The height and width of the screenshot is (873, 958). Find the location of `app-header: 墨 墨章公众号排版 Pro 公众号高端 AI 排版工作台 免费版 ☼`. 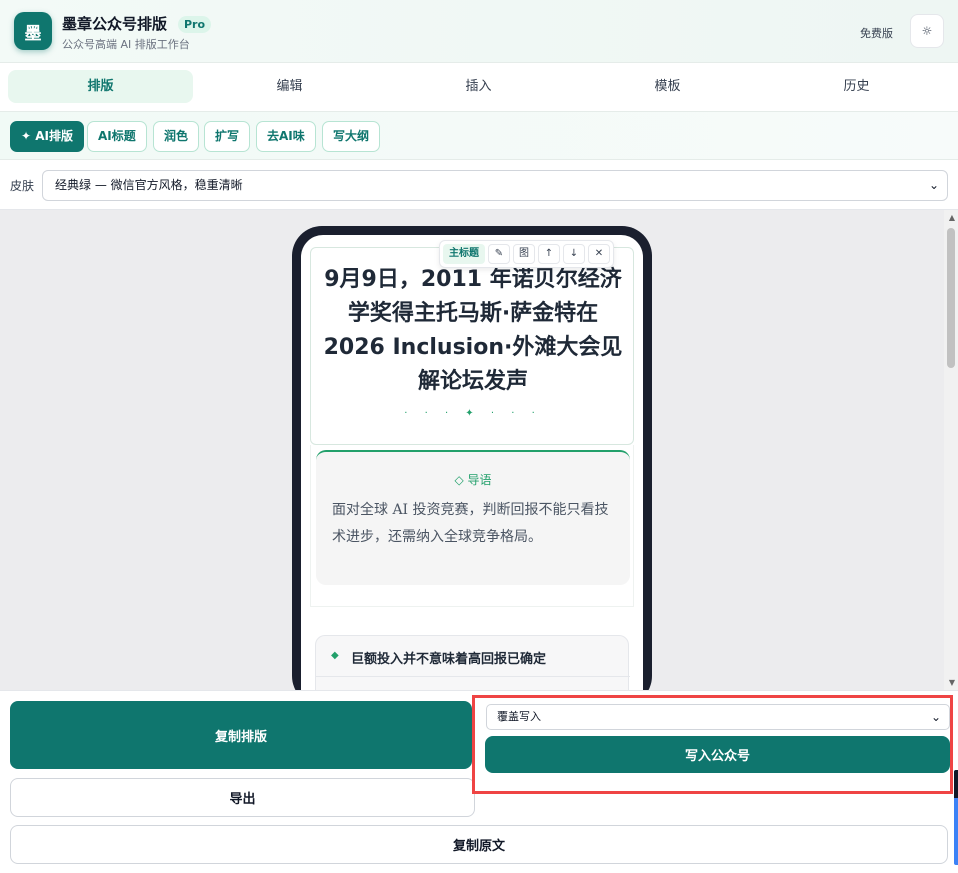

app-header: 墨 墨章公众号排版 Pro 公众号高端 AI 排版工作台 免费版 ☼ is located at coordinates (479, 31).